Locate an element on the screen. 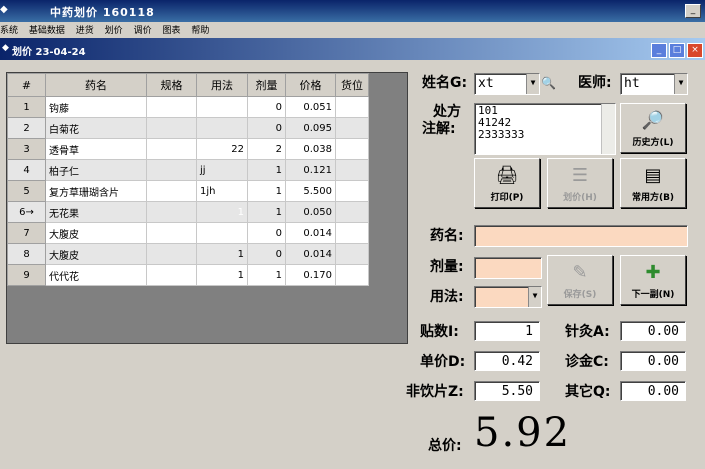 This screenshot has height=469, width=705. menu-pricing: 划价 is located at coordinates (114, 29).